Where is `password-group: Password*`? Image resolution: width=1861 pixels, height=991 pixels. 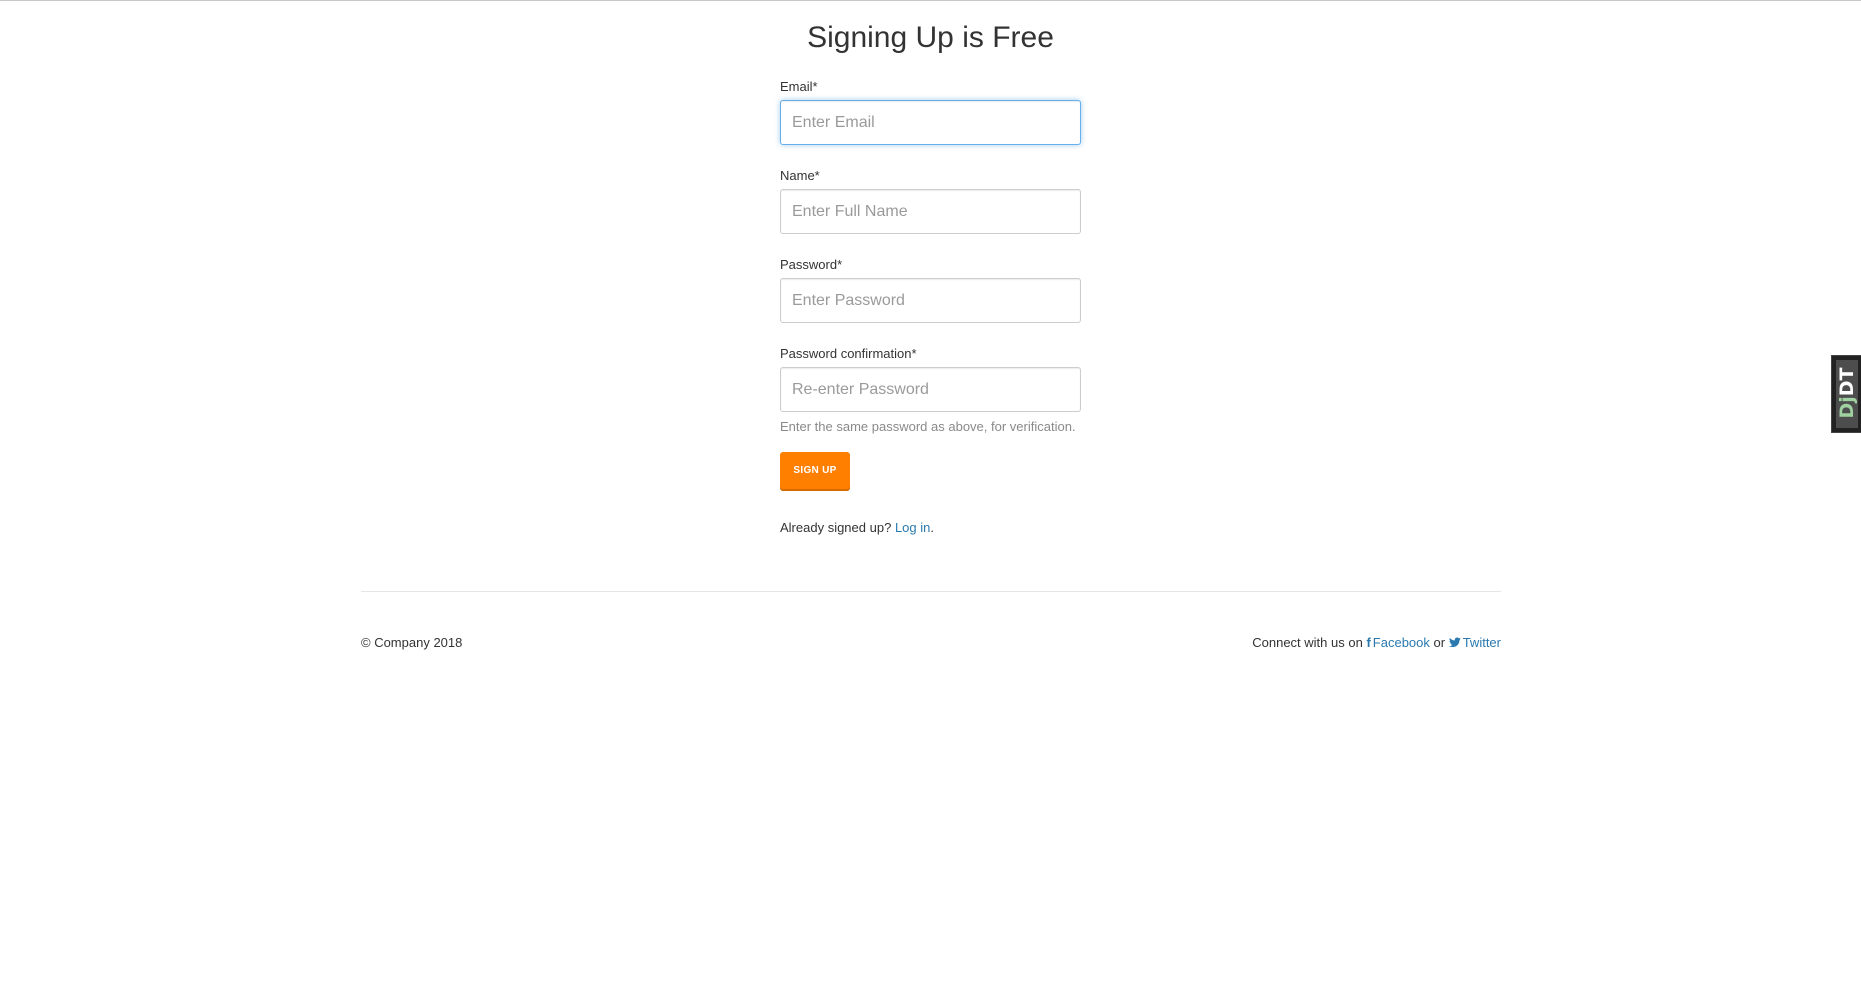
password-group: Password* is located at coordinates (930, 289).